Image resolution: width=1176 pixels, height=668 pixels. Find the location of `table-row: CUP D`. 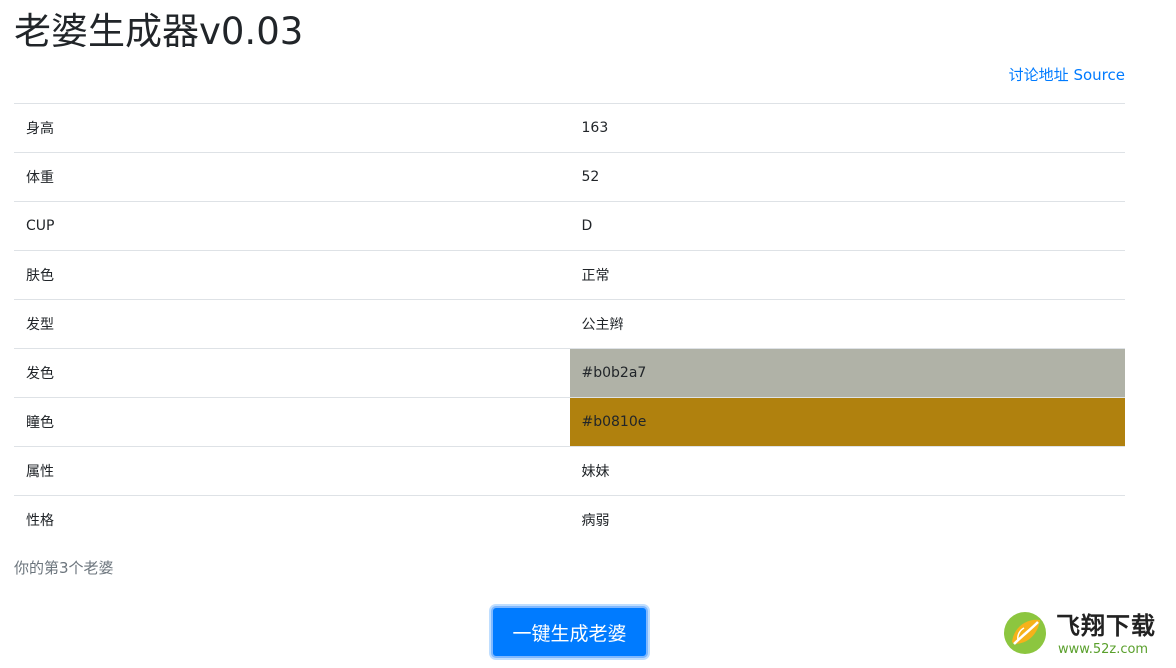

table-row: CUP D is located at coordinates (569, 226).